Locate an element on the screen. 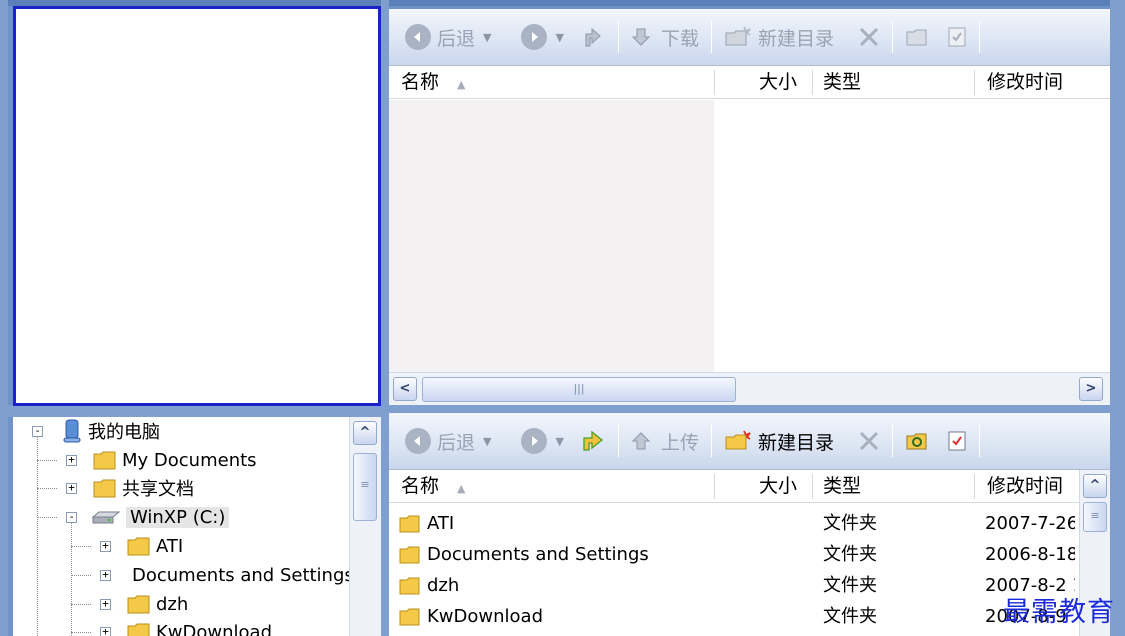 The width and height of the screenshot is (1125, 636). tree-node-child: Documents and Settings is located at coordinates (238, 575).